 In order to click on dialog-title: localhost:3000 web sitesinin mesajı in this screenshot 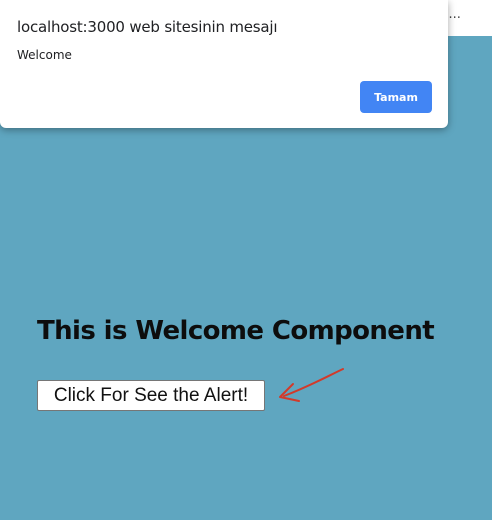, I will do `click(147, 27)`.